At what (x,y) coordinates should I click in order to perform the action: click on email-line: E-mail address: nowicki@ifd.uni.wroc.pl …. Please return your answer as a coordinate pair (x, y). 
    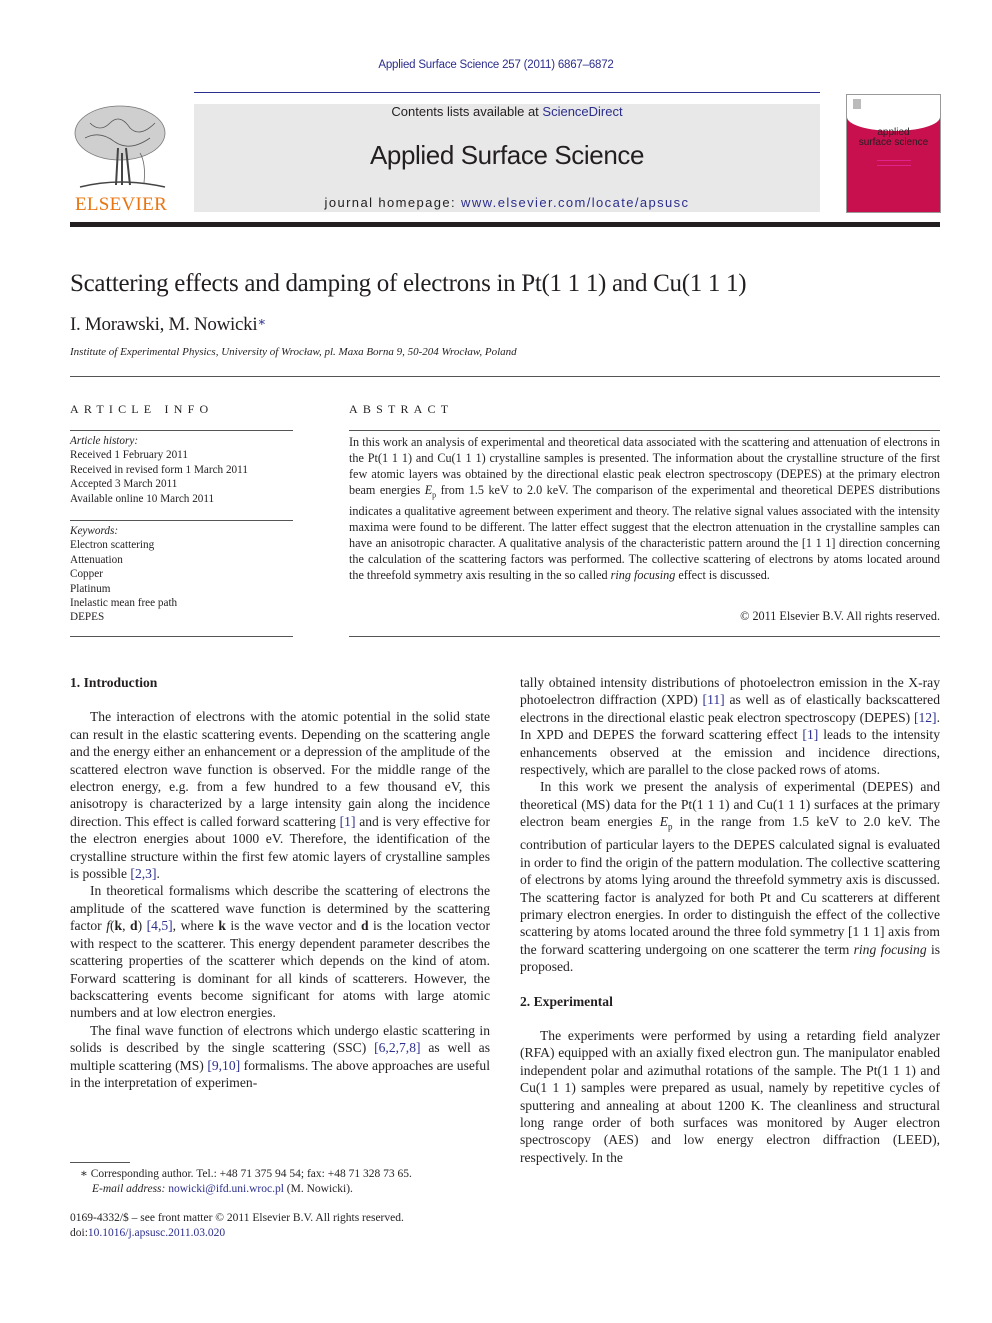
    Looking at the image, I should click on (290, 1189).